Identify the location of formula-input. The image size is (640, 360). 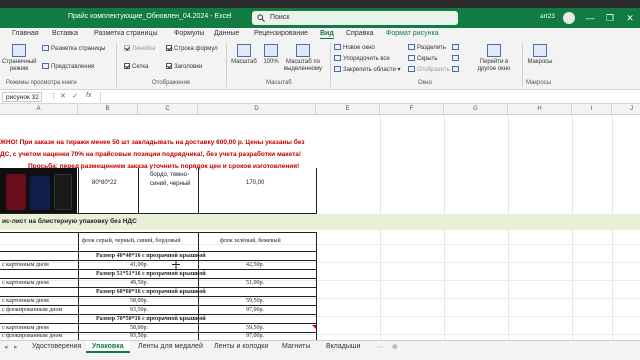
(368, 97).